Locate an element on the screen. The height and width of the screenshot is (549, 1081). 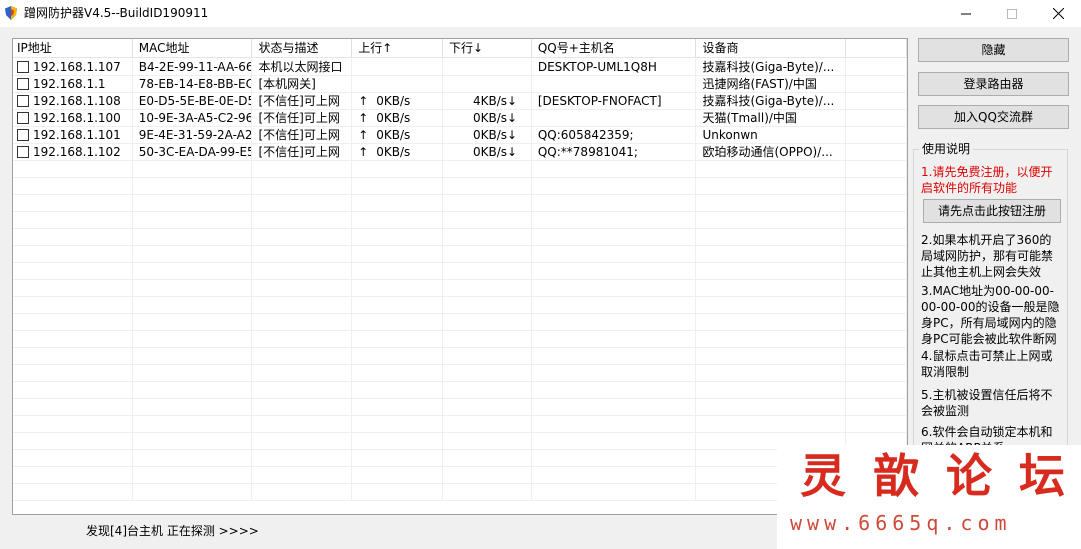
host-cell: [DESKTOP-FNOFACT] is located at coordinates (614, 101).